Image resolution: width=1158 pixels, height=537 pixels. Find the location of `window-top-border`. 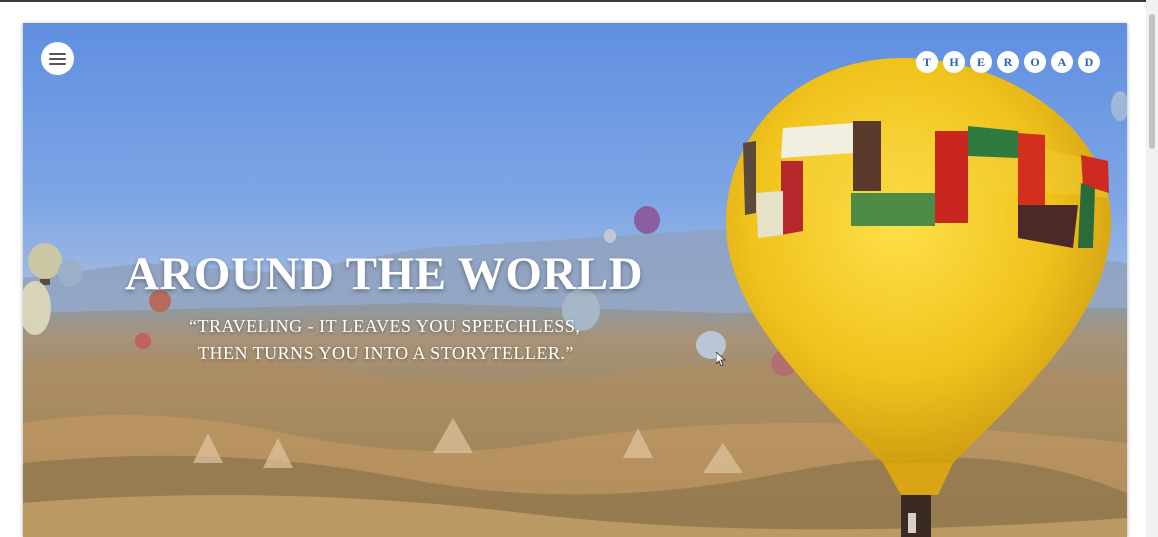

window-top-border is located at coordinates (573, 1).